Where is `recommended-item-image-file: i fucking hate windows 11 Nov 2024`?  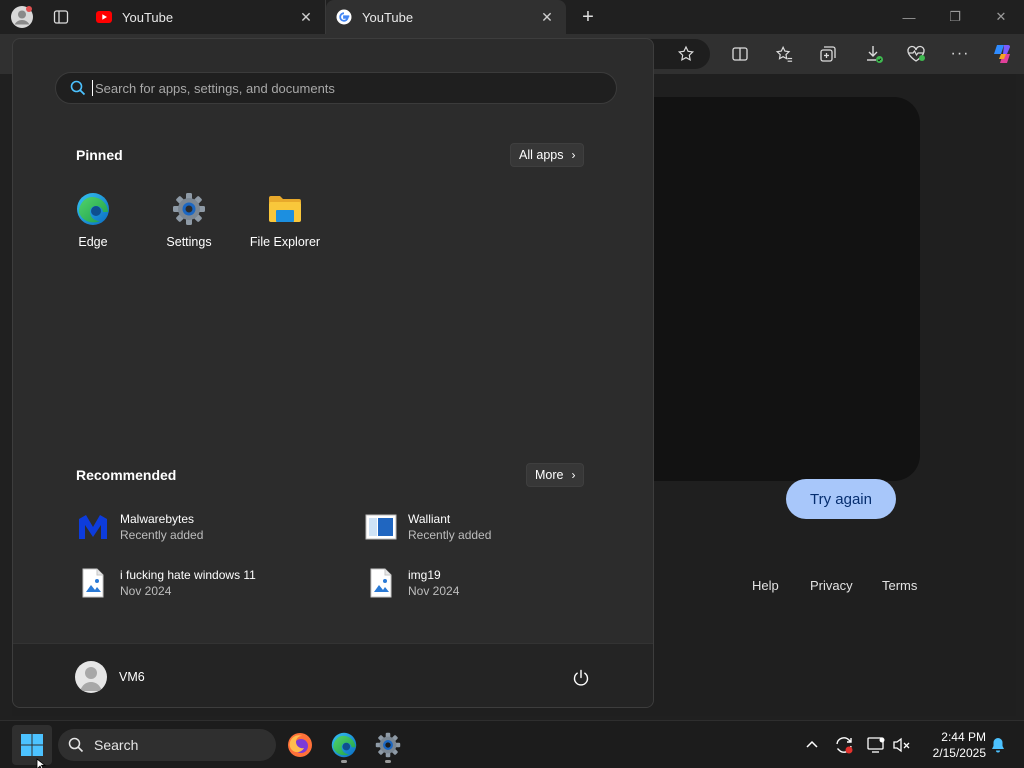 recommended-item-image-file: i fucking hate windows 11 Nov 2024 is located at coordinates (201, 583).